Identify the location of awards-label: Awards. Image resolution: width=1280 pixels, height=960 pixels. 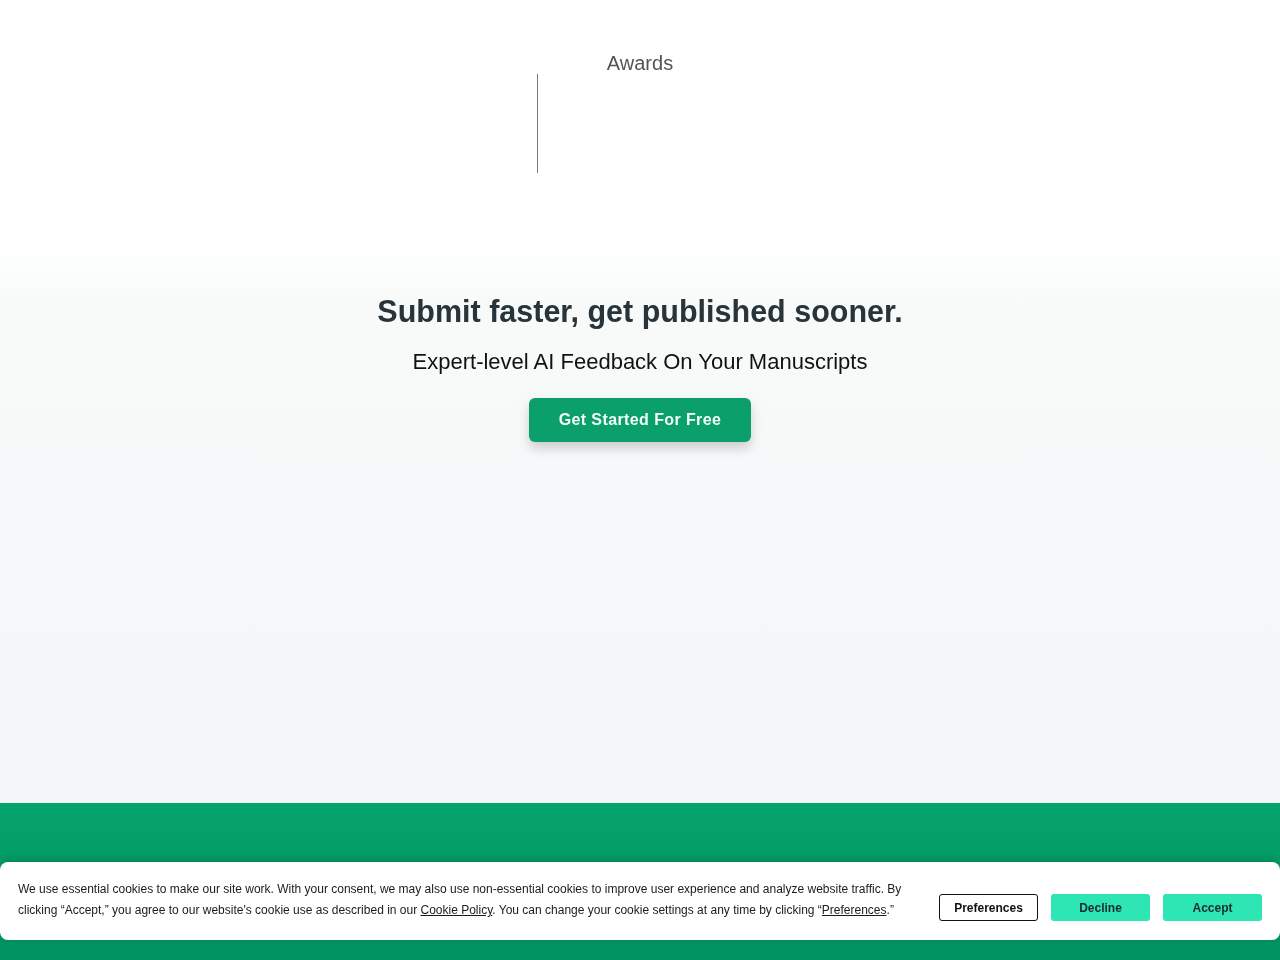
(640, 63).